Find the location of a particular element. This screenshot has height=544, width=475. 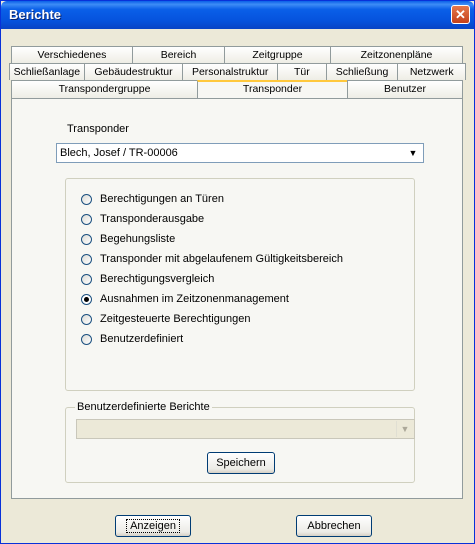

custom-report-select: ▼ is located at coordinates (245, 429).